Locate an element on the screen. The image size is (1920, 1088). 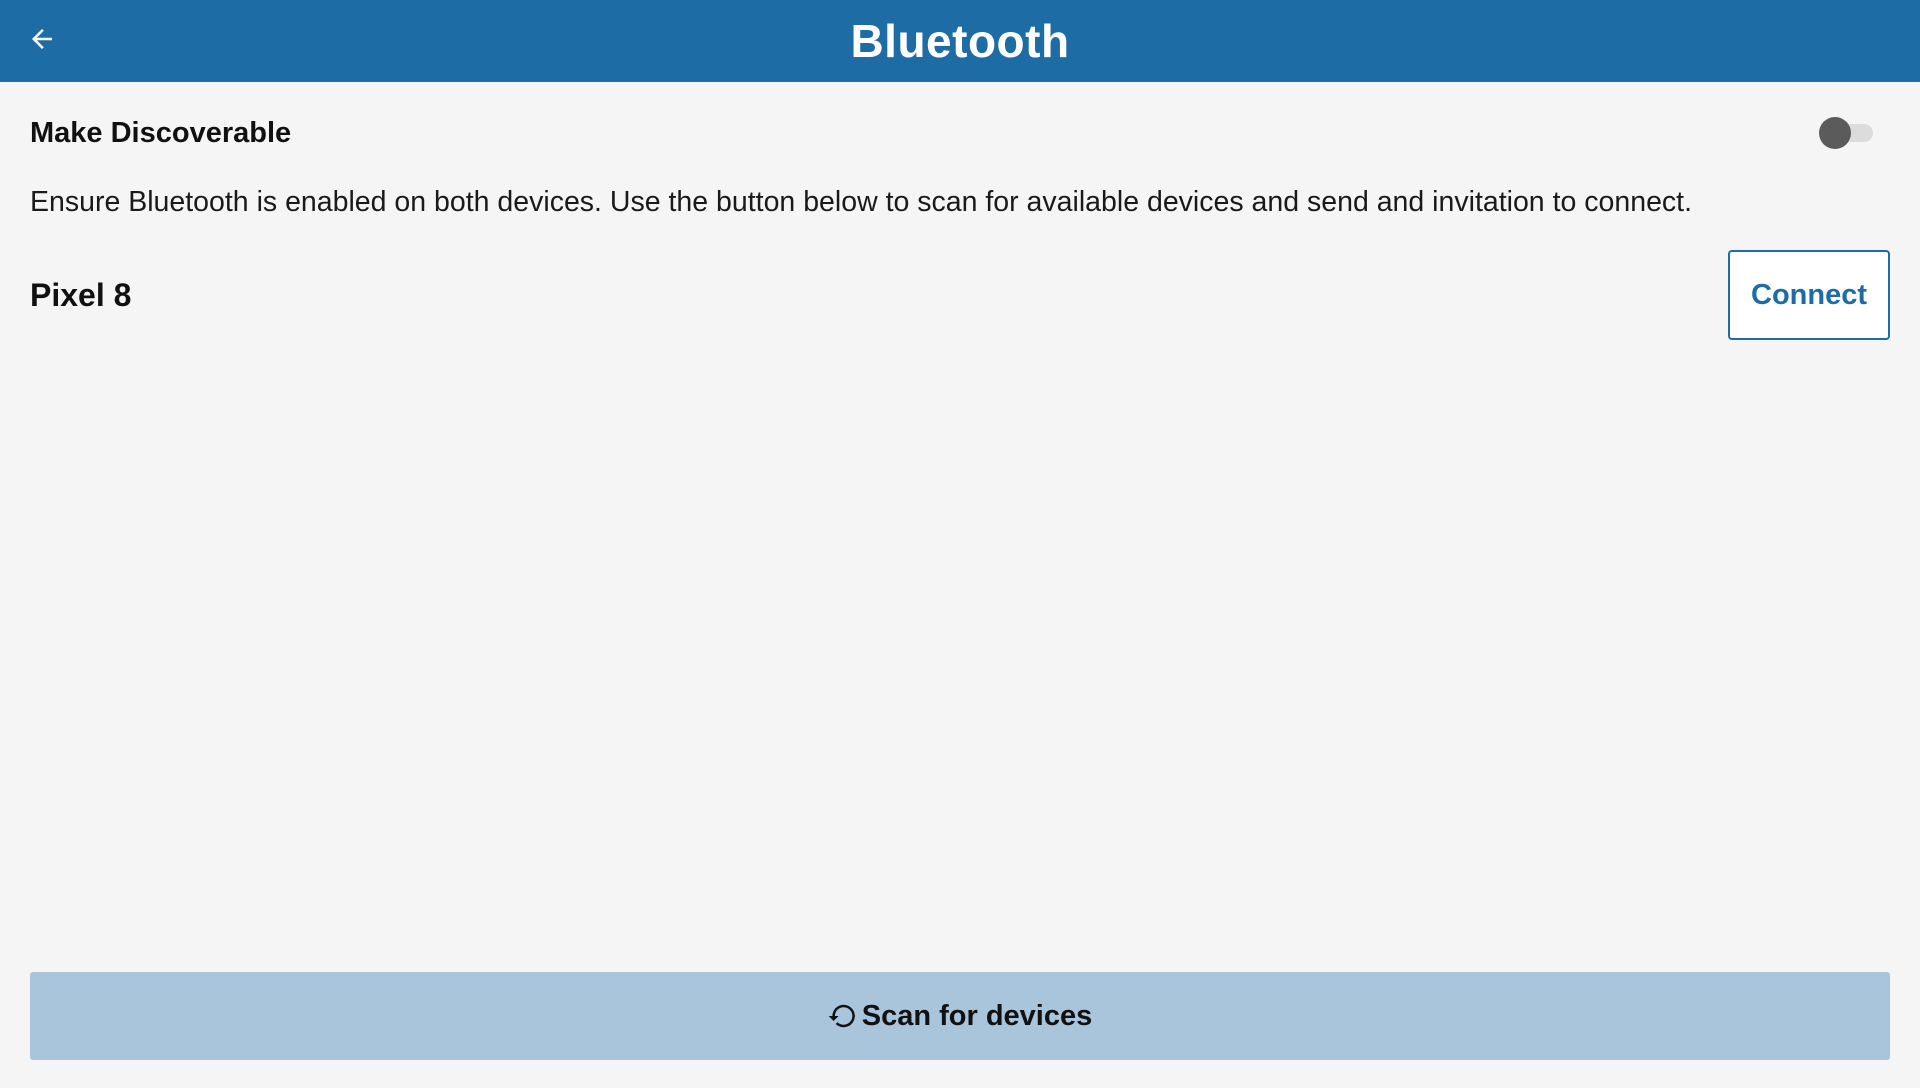
discoverable-row: Make Discoverable is located at coordinates (960, 133).